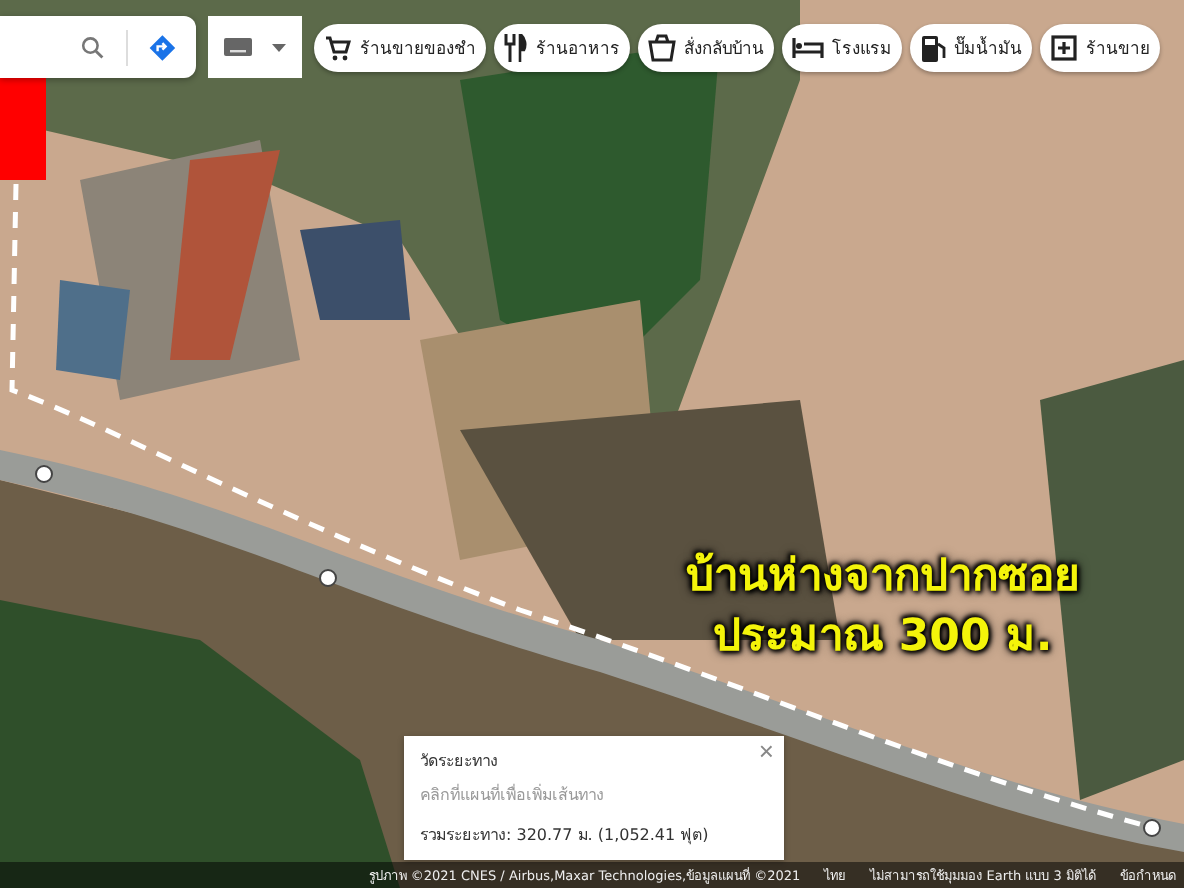  What do you see at coordinates (516, 47) in the screenshot?
I see `fork-knife-icon` at bounding box center [516, 47].